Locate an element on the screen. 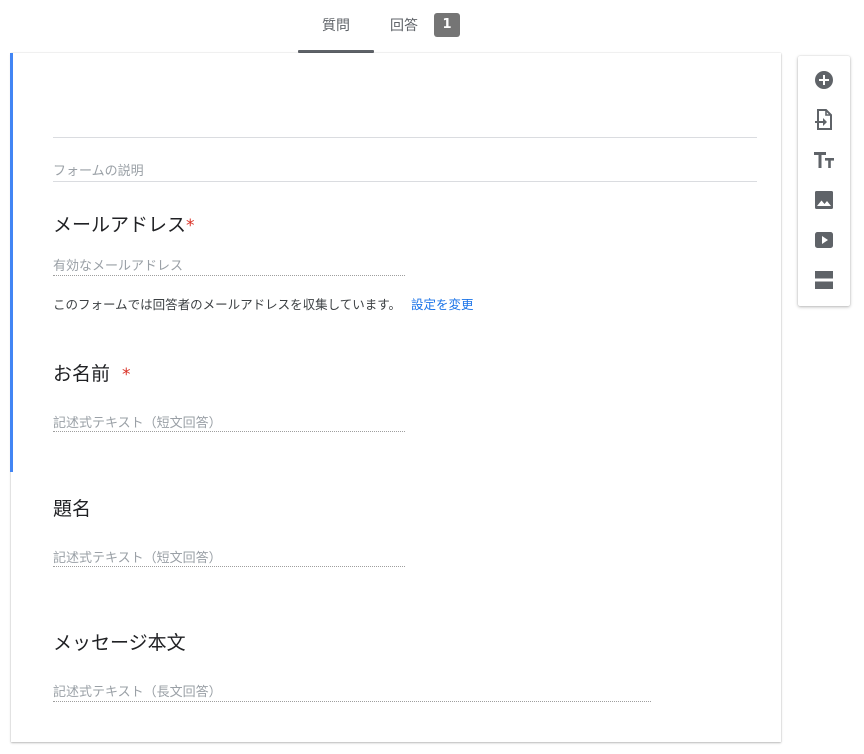 The width and height of the screenshot is (864, 754). add-image-button is located at coordinates (824, 200).